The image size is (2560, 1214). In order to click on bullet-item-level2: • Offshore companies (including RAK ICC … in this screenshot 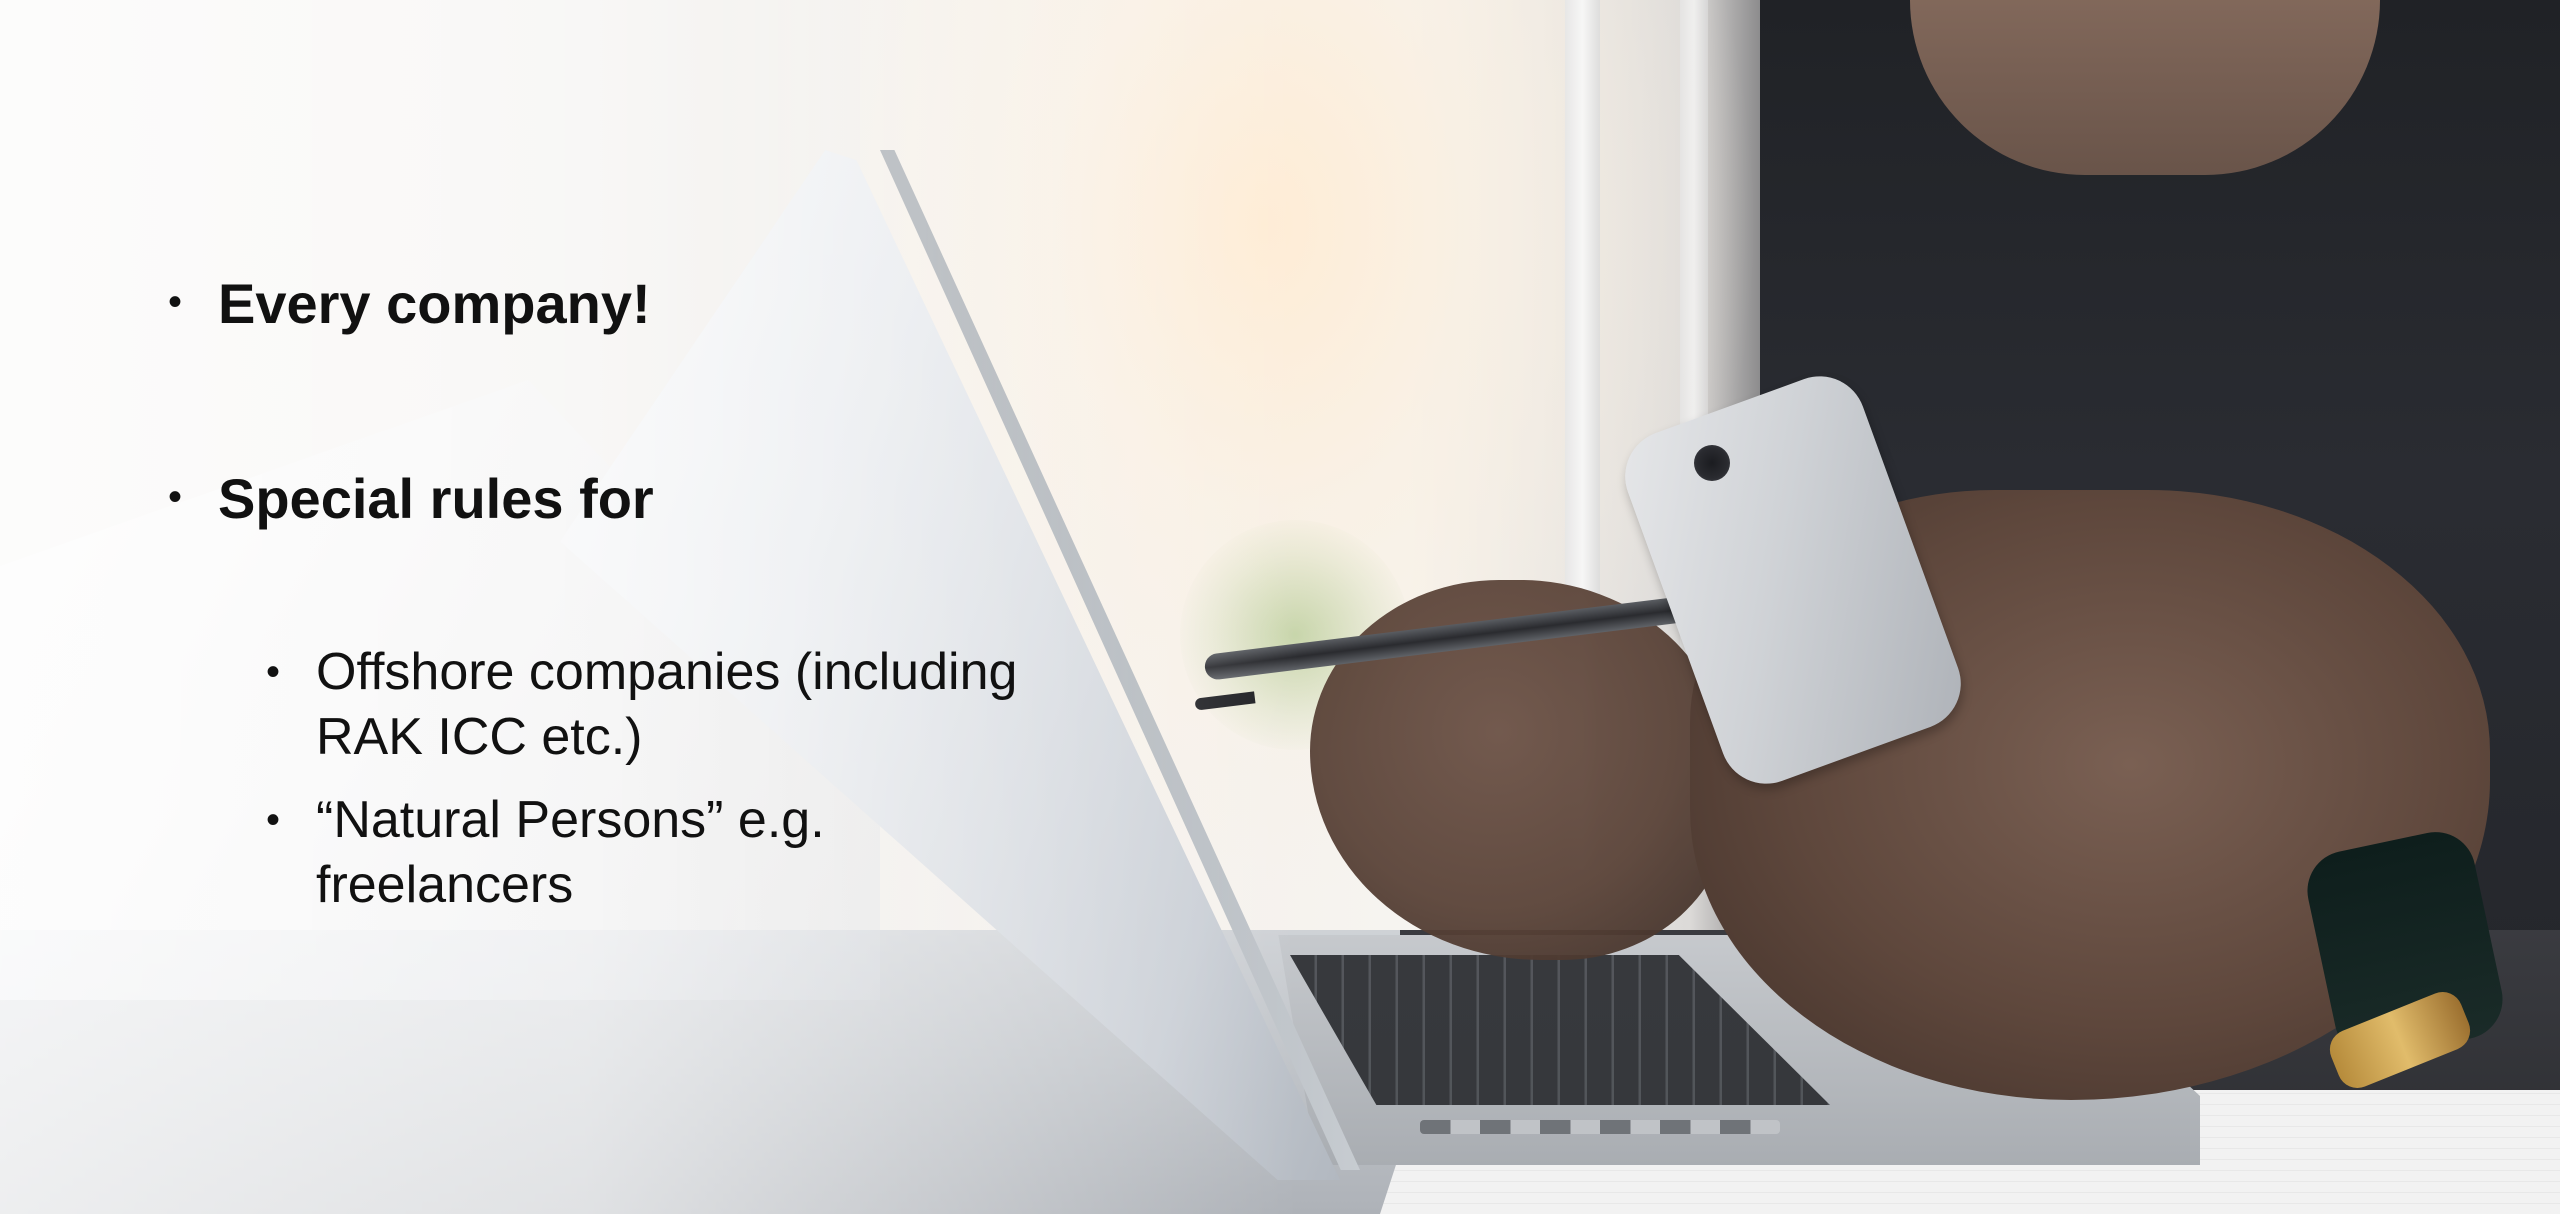, I will do `click(817, 705)`.